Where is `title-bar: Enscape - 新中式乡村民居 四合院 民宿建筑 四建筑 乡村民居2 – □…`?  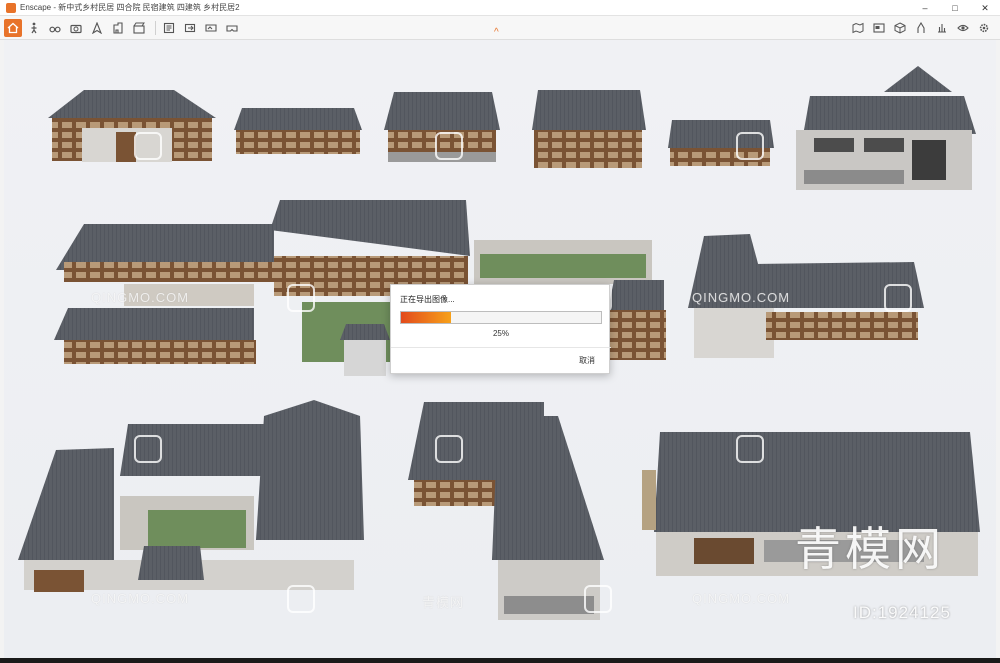 title-bar: Enscape - 新中式乡村民居 四合院 民宿建筑 四建筑 乡村民居2 – □… is located at coordinates (500, 8).